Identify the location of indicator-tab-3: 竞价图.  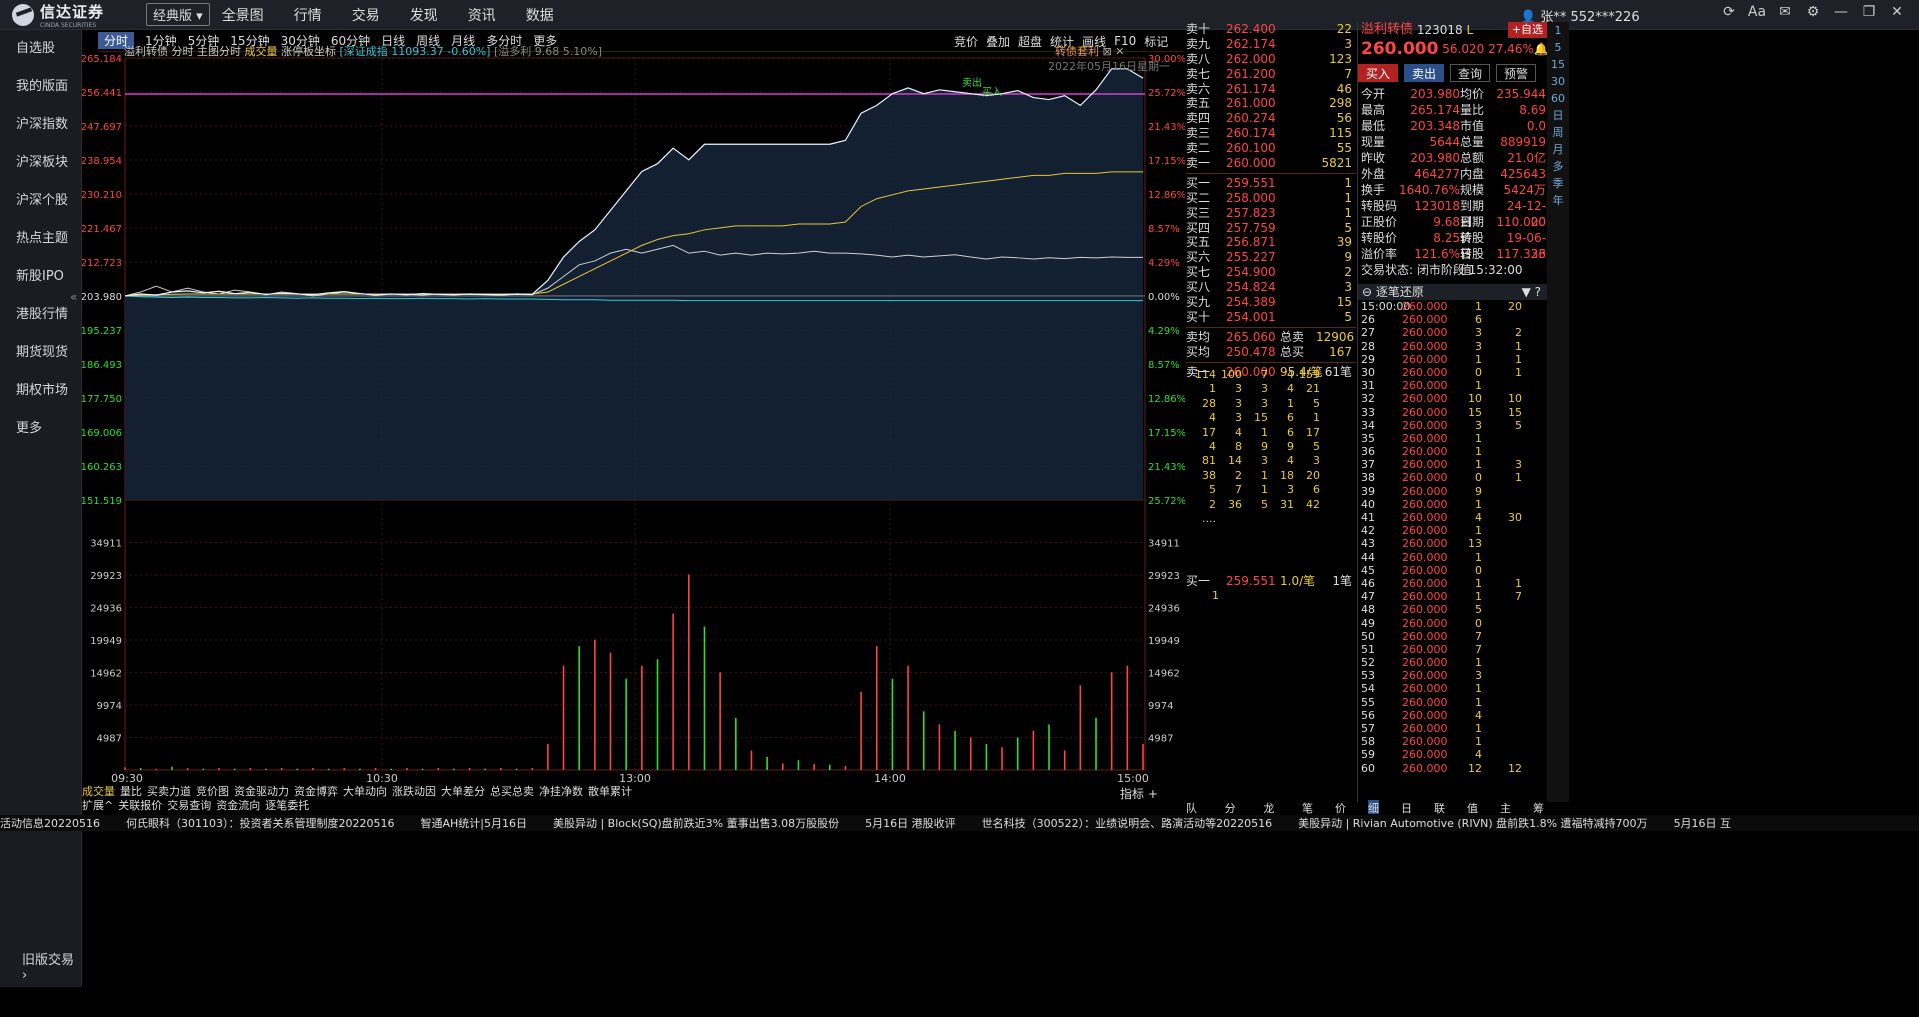
(212, 792).